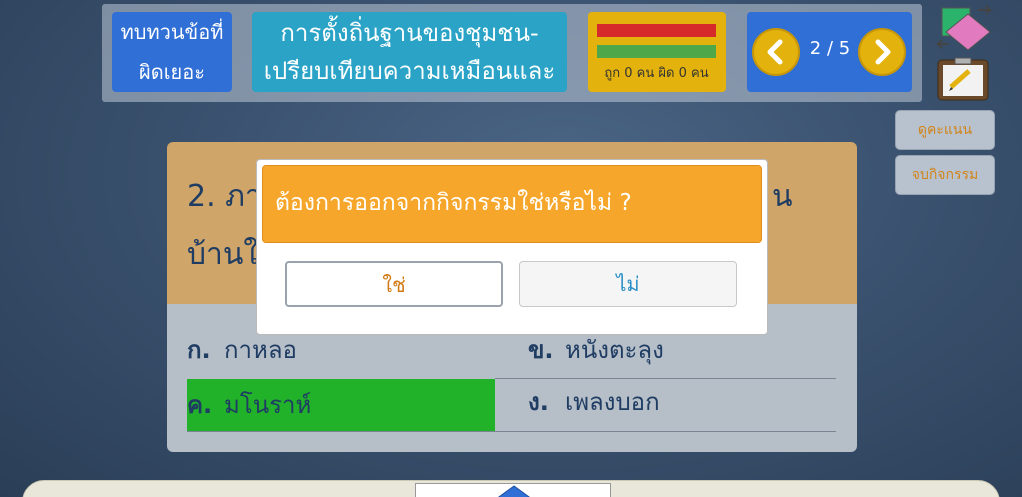 This screenshot has height=497, width=1022. What do you see at coordinates (656, 73) in the screenshot?
I see `score-text: ถูก 0 คน ผิด 0 คน` at bounding box center [656, 73].